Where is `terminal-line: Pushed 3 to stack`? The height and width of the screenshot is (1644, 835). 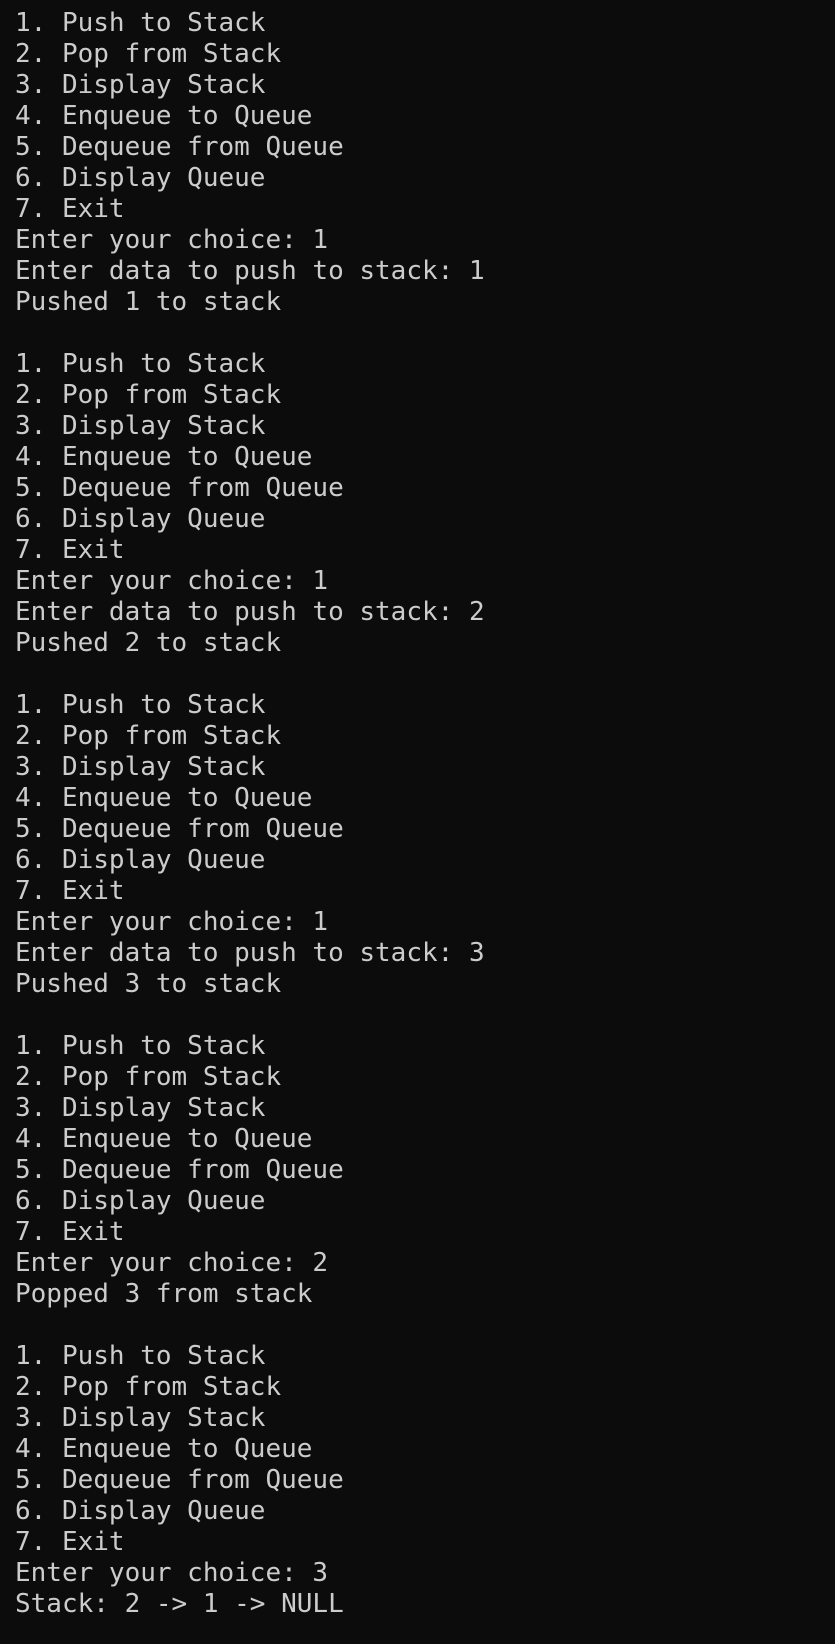
terminal-line: Pushed 3 to stack is located at coordinates (148, 984).